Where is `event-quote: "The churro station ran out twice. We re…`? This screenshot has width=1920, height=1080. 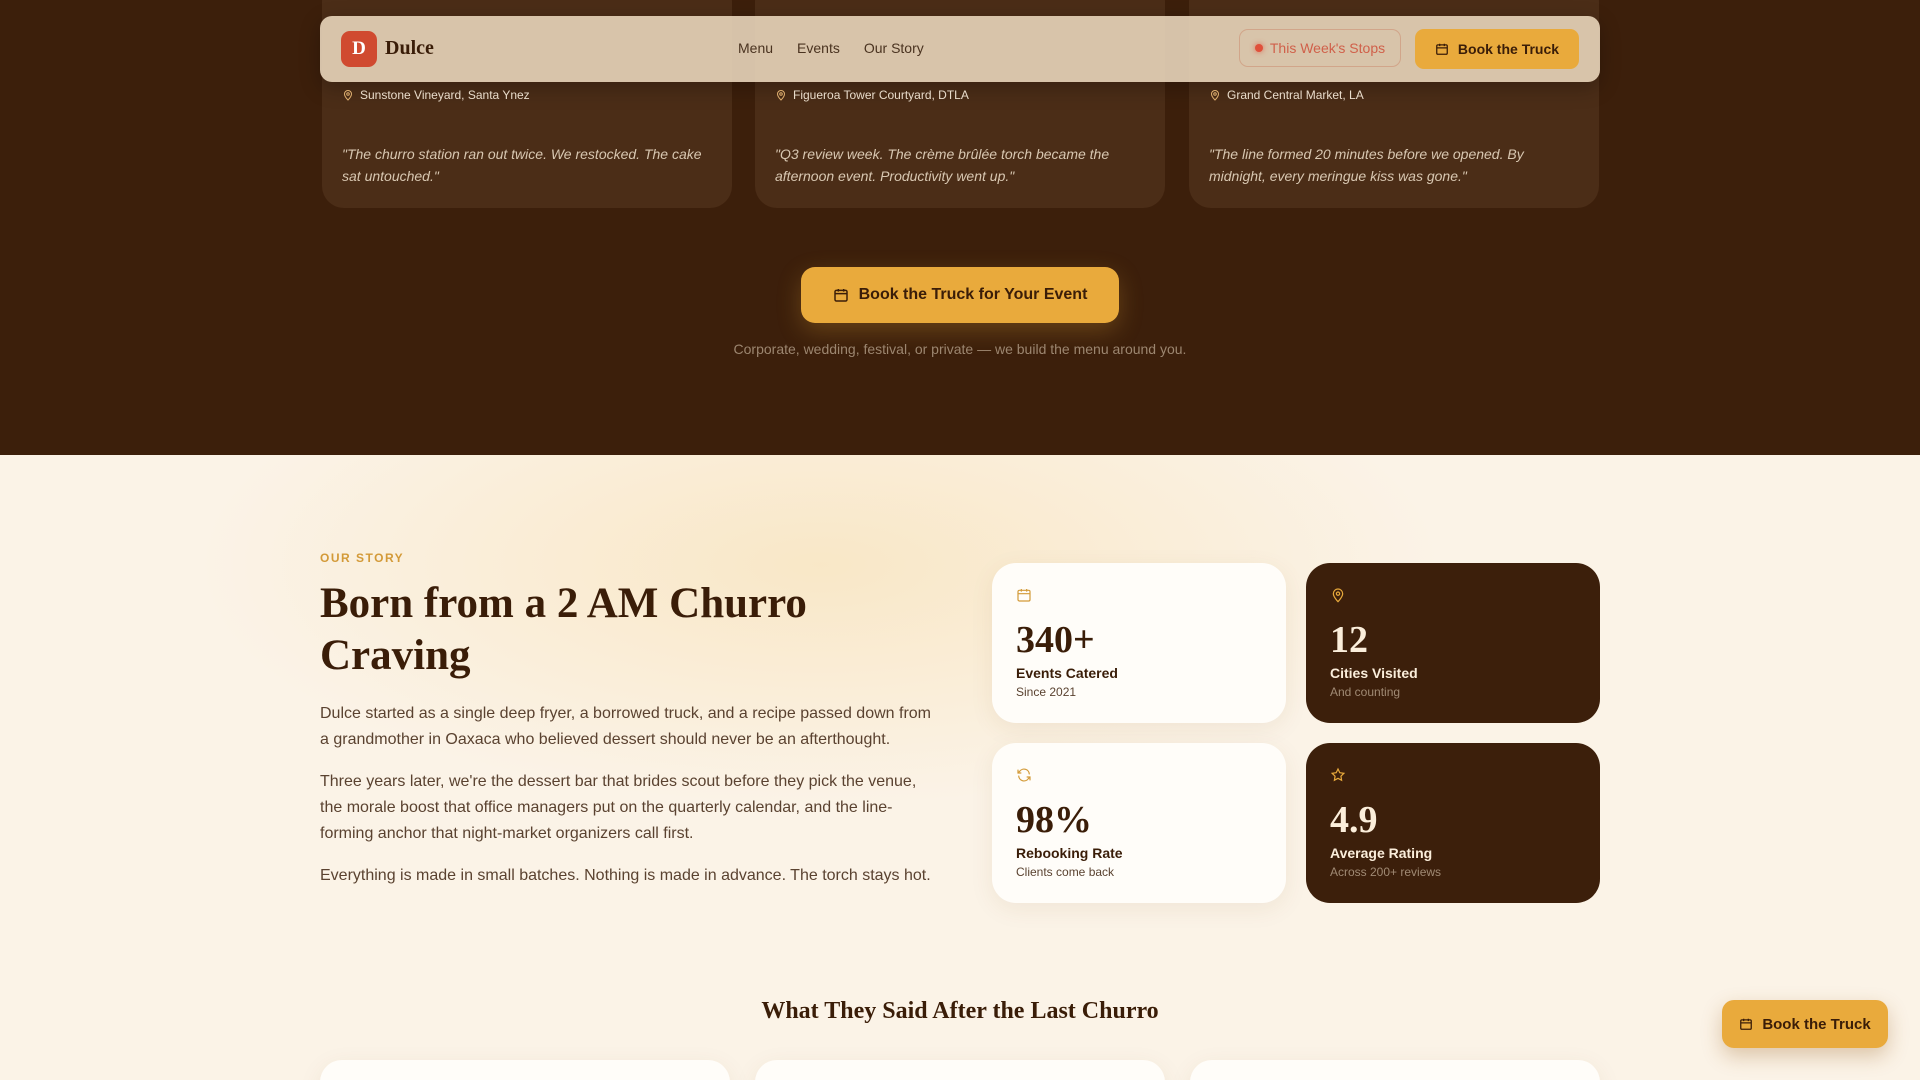 event-quote: "The churro station ran out twice. We re… is located at coordinates (522, 165).